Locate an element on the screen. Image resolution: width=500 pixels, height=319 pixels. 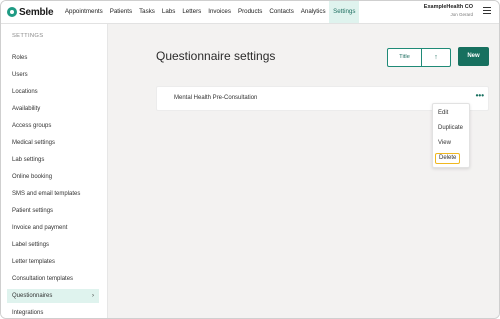
nav-products: Products is located at coordinates (249, 12).